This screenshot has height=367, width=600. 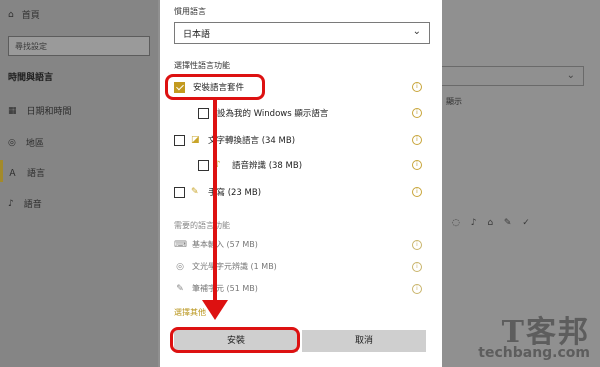 I want to click on section-title: 時間與語言, so click(x=31, y=78).